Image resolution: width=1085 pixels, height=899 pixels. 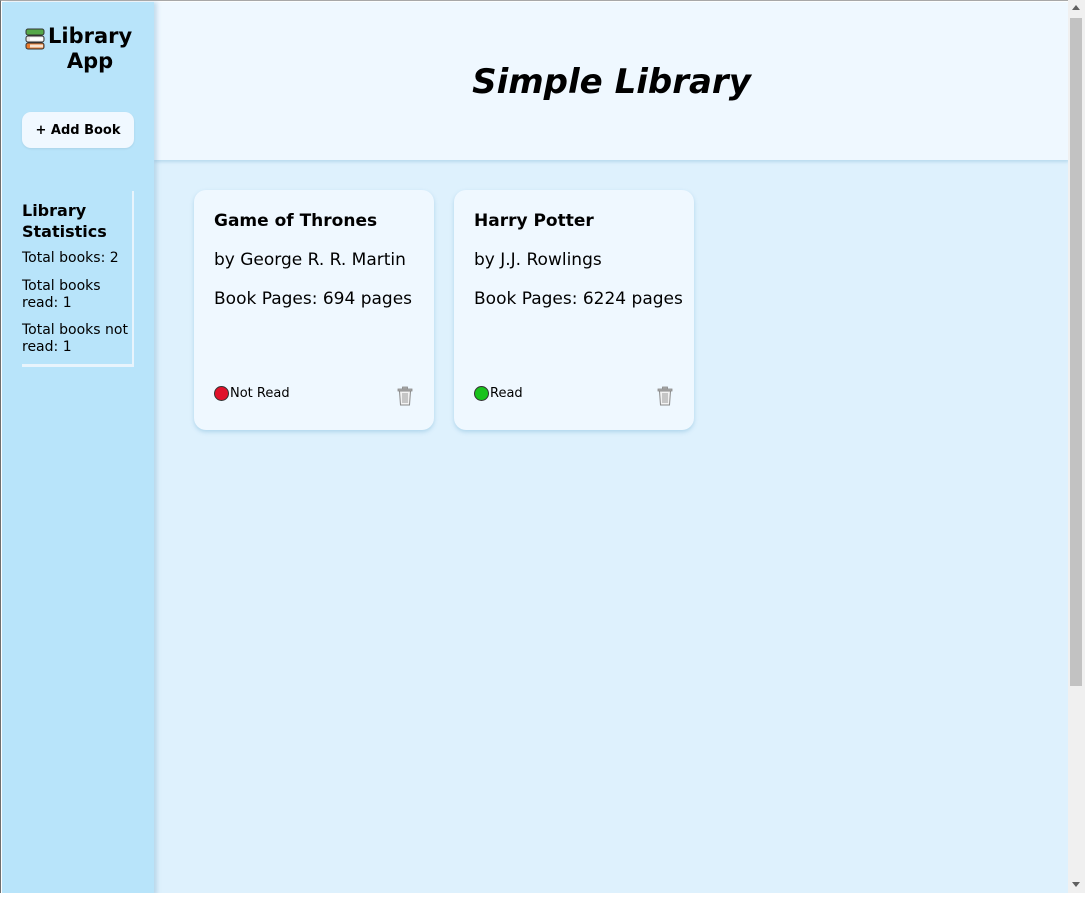 I want to click on read-status-toggle: Not Read, so click(x=252, y=393).